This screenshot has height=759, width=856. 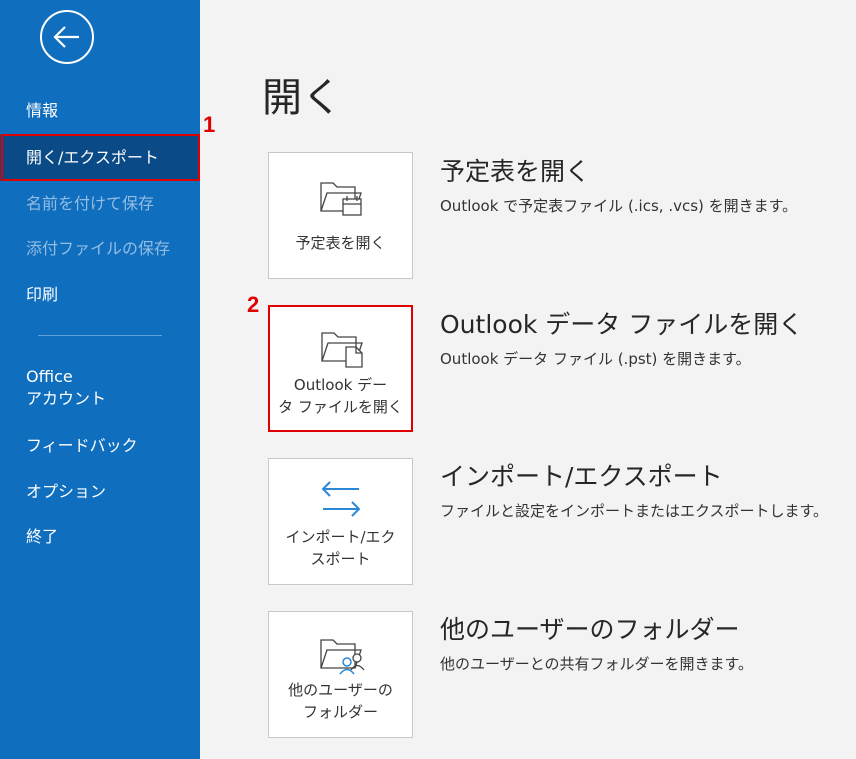 What do you see at coordinates (340, 559) in the screenshot?
I see `import-export-tile-label-line2: スポート` at bounding box center [340, 559].